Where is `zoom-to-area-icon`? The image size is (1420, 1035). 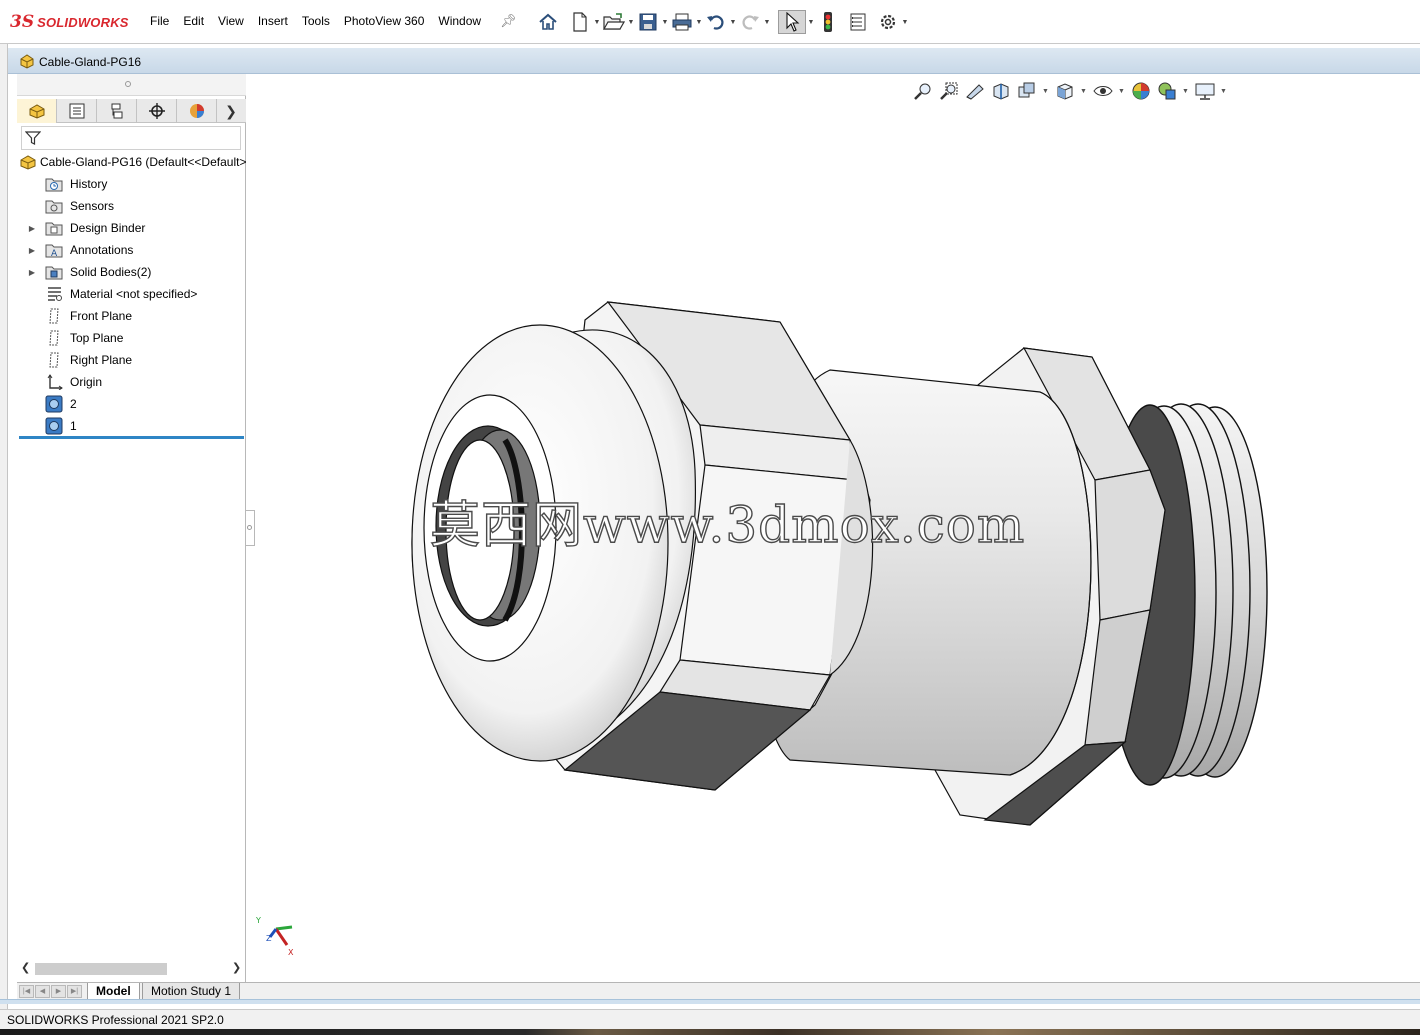 zoom-to-area-icon is located at coordinates (949, 91).